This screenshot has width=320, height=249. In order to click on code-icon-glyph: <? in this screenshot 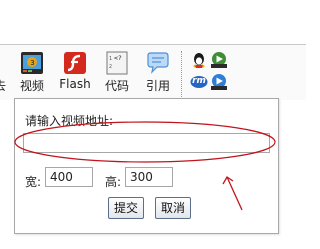, I will do `click(118, 58)`.